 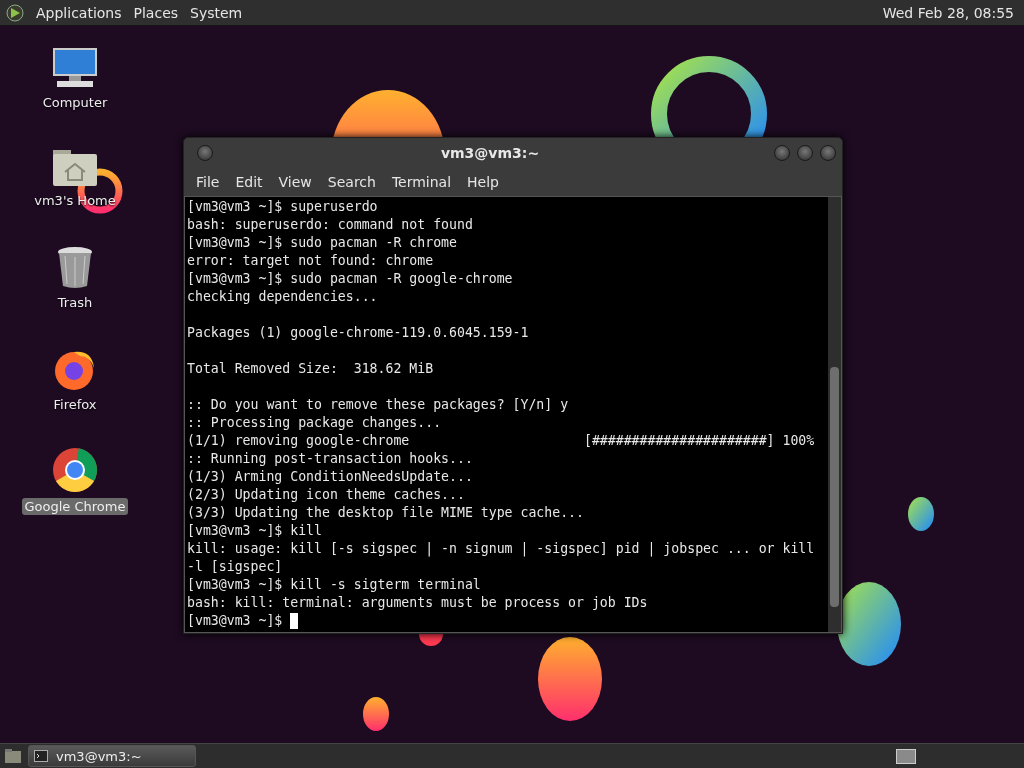 I want to click on text-cursor, so click(x=294, y=621).